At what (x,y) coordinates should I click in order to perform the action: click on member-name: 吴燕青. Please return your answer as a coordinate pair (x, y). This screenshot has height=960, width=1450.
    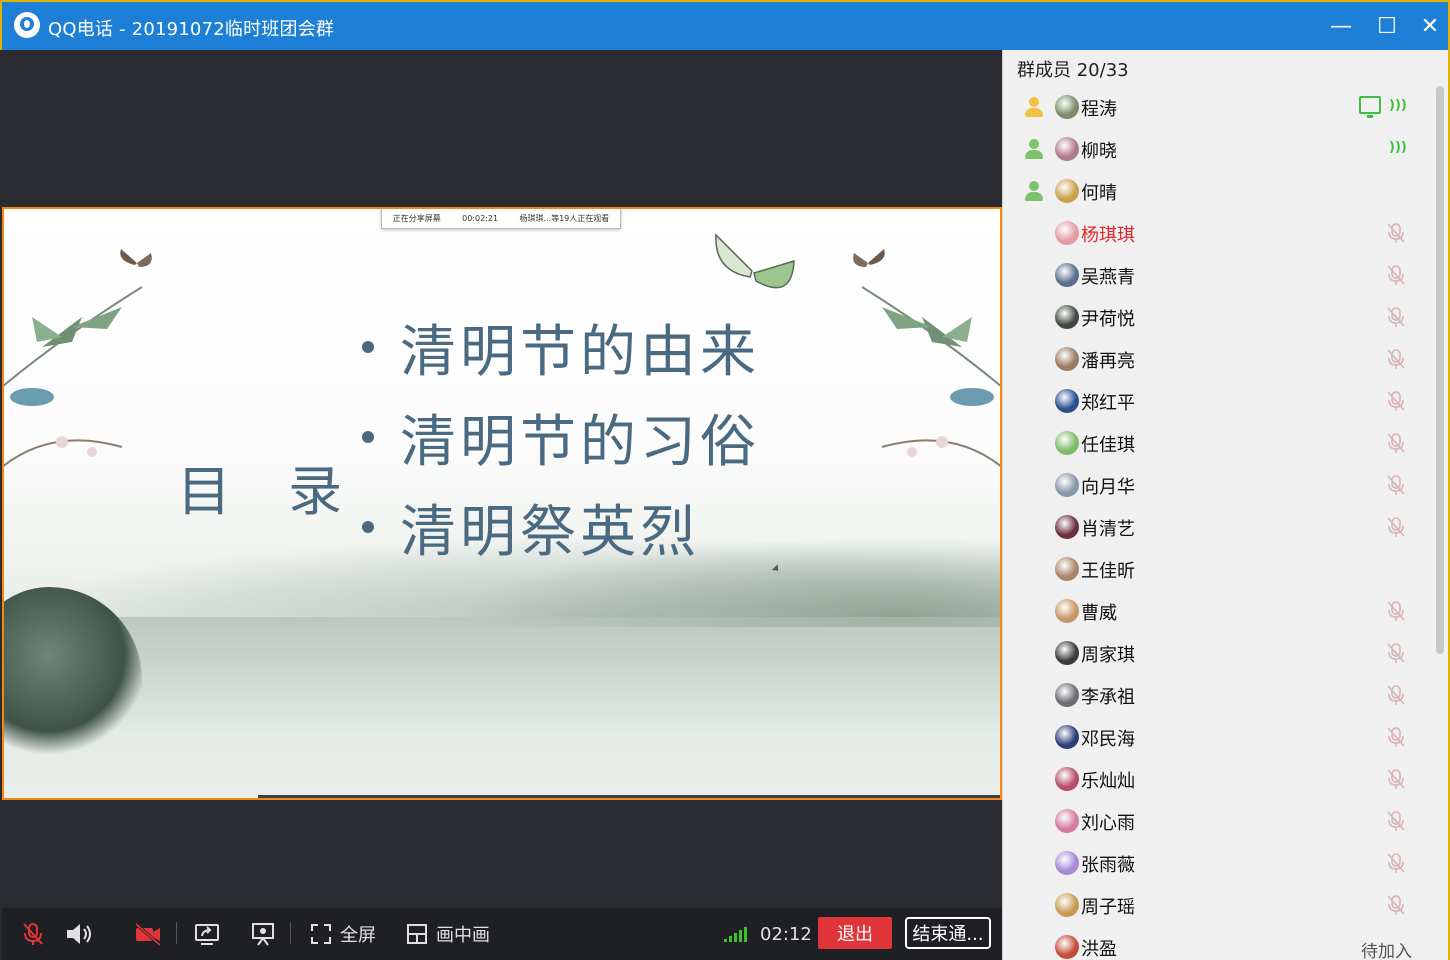
    Looking at the image, I should click on (1108, 277).